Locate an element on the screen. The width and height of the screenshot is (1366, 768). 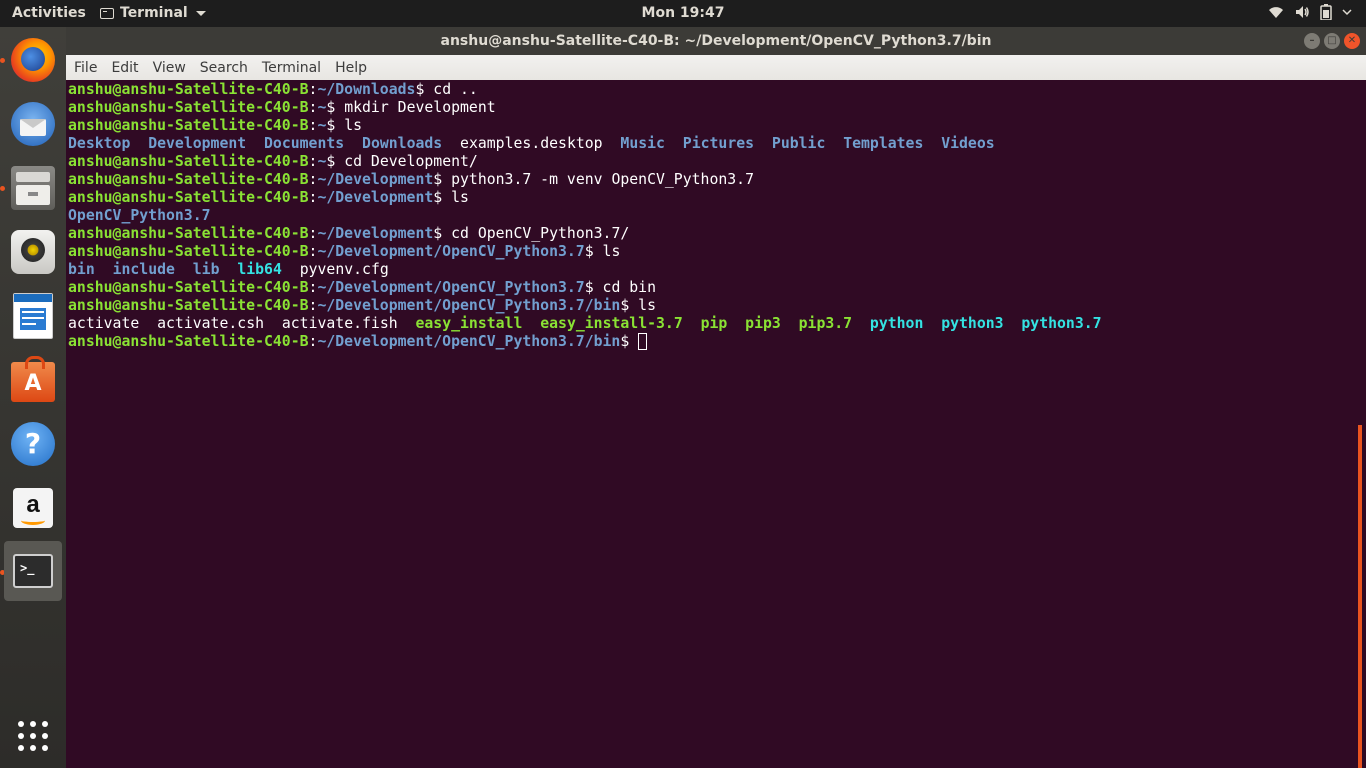
text-cursor is located at coordinates (642, 341).